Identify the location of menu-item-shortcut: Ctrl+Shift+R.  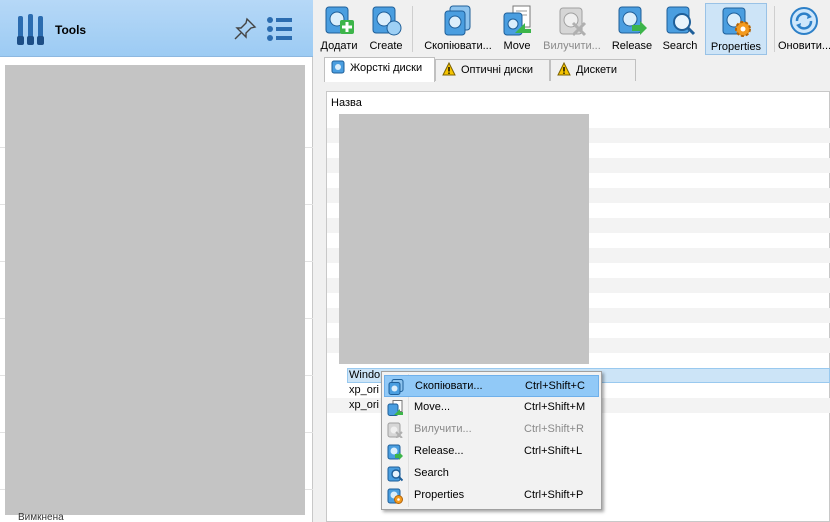
(554, 429).